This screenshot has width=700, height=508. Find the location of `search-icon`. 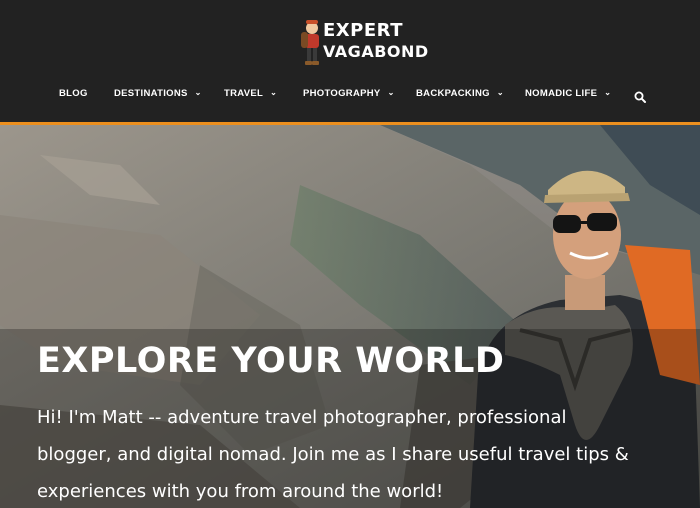

search-icon is located at coordinates (640, 97).